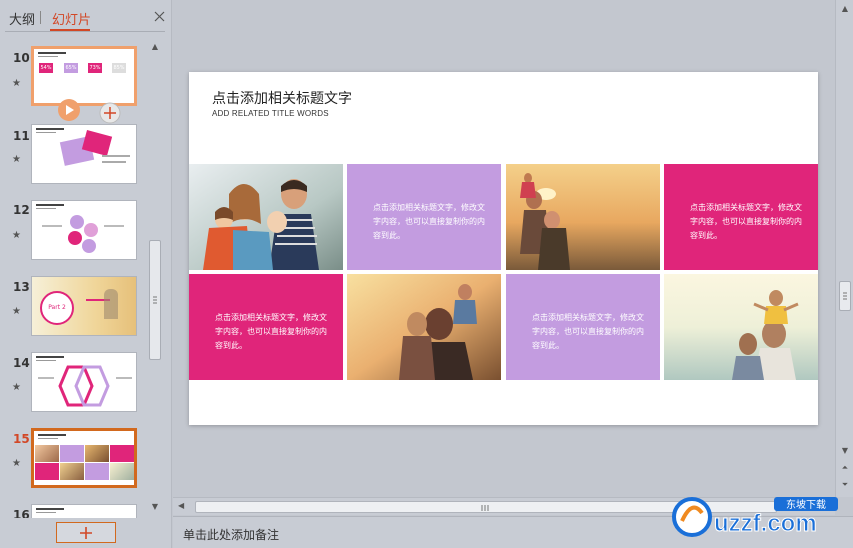 The width and height of the screenshot is (853, 548). I want to click on slide-number: 10, so click(21, 58).